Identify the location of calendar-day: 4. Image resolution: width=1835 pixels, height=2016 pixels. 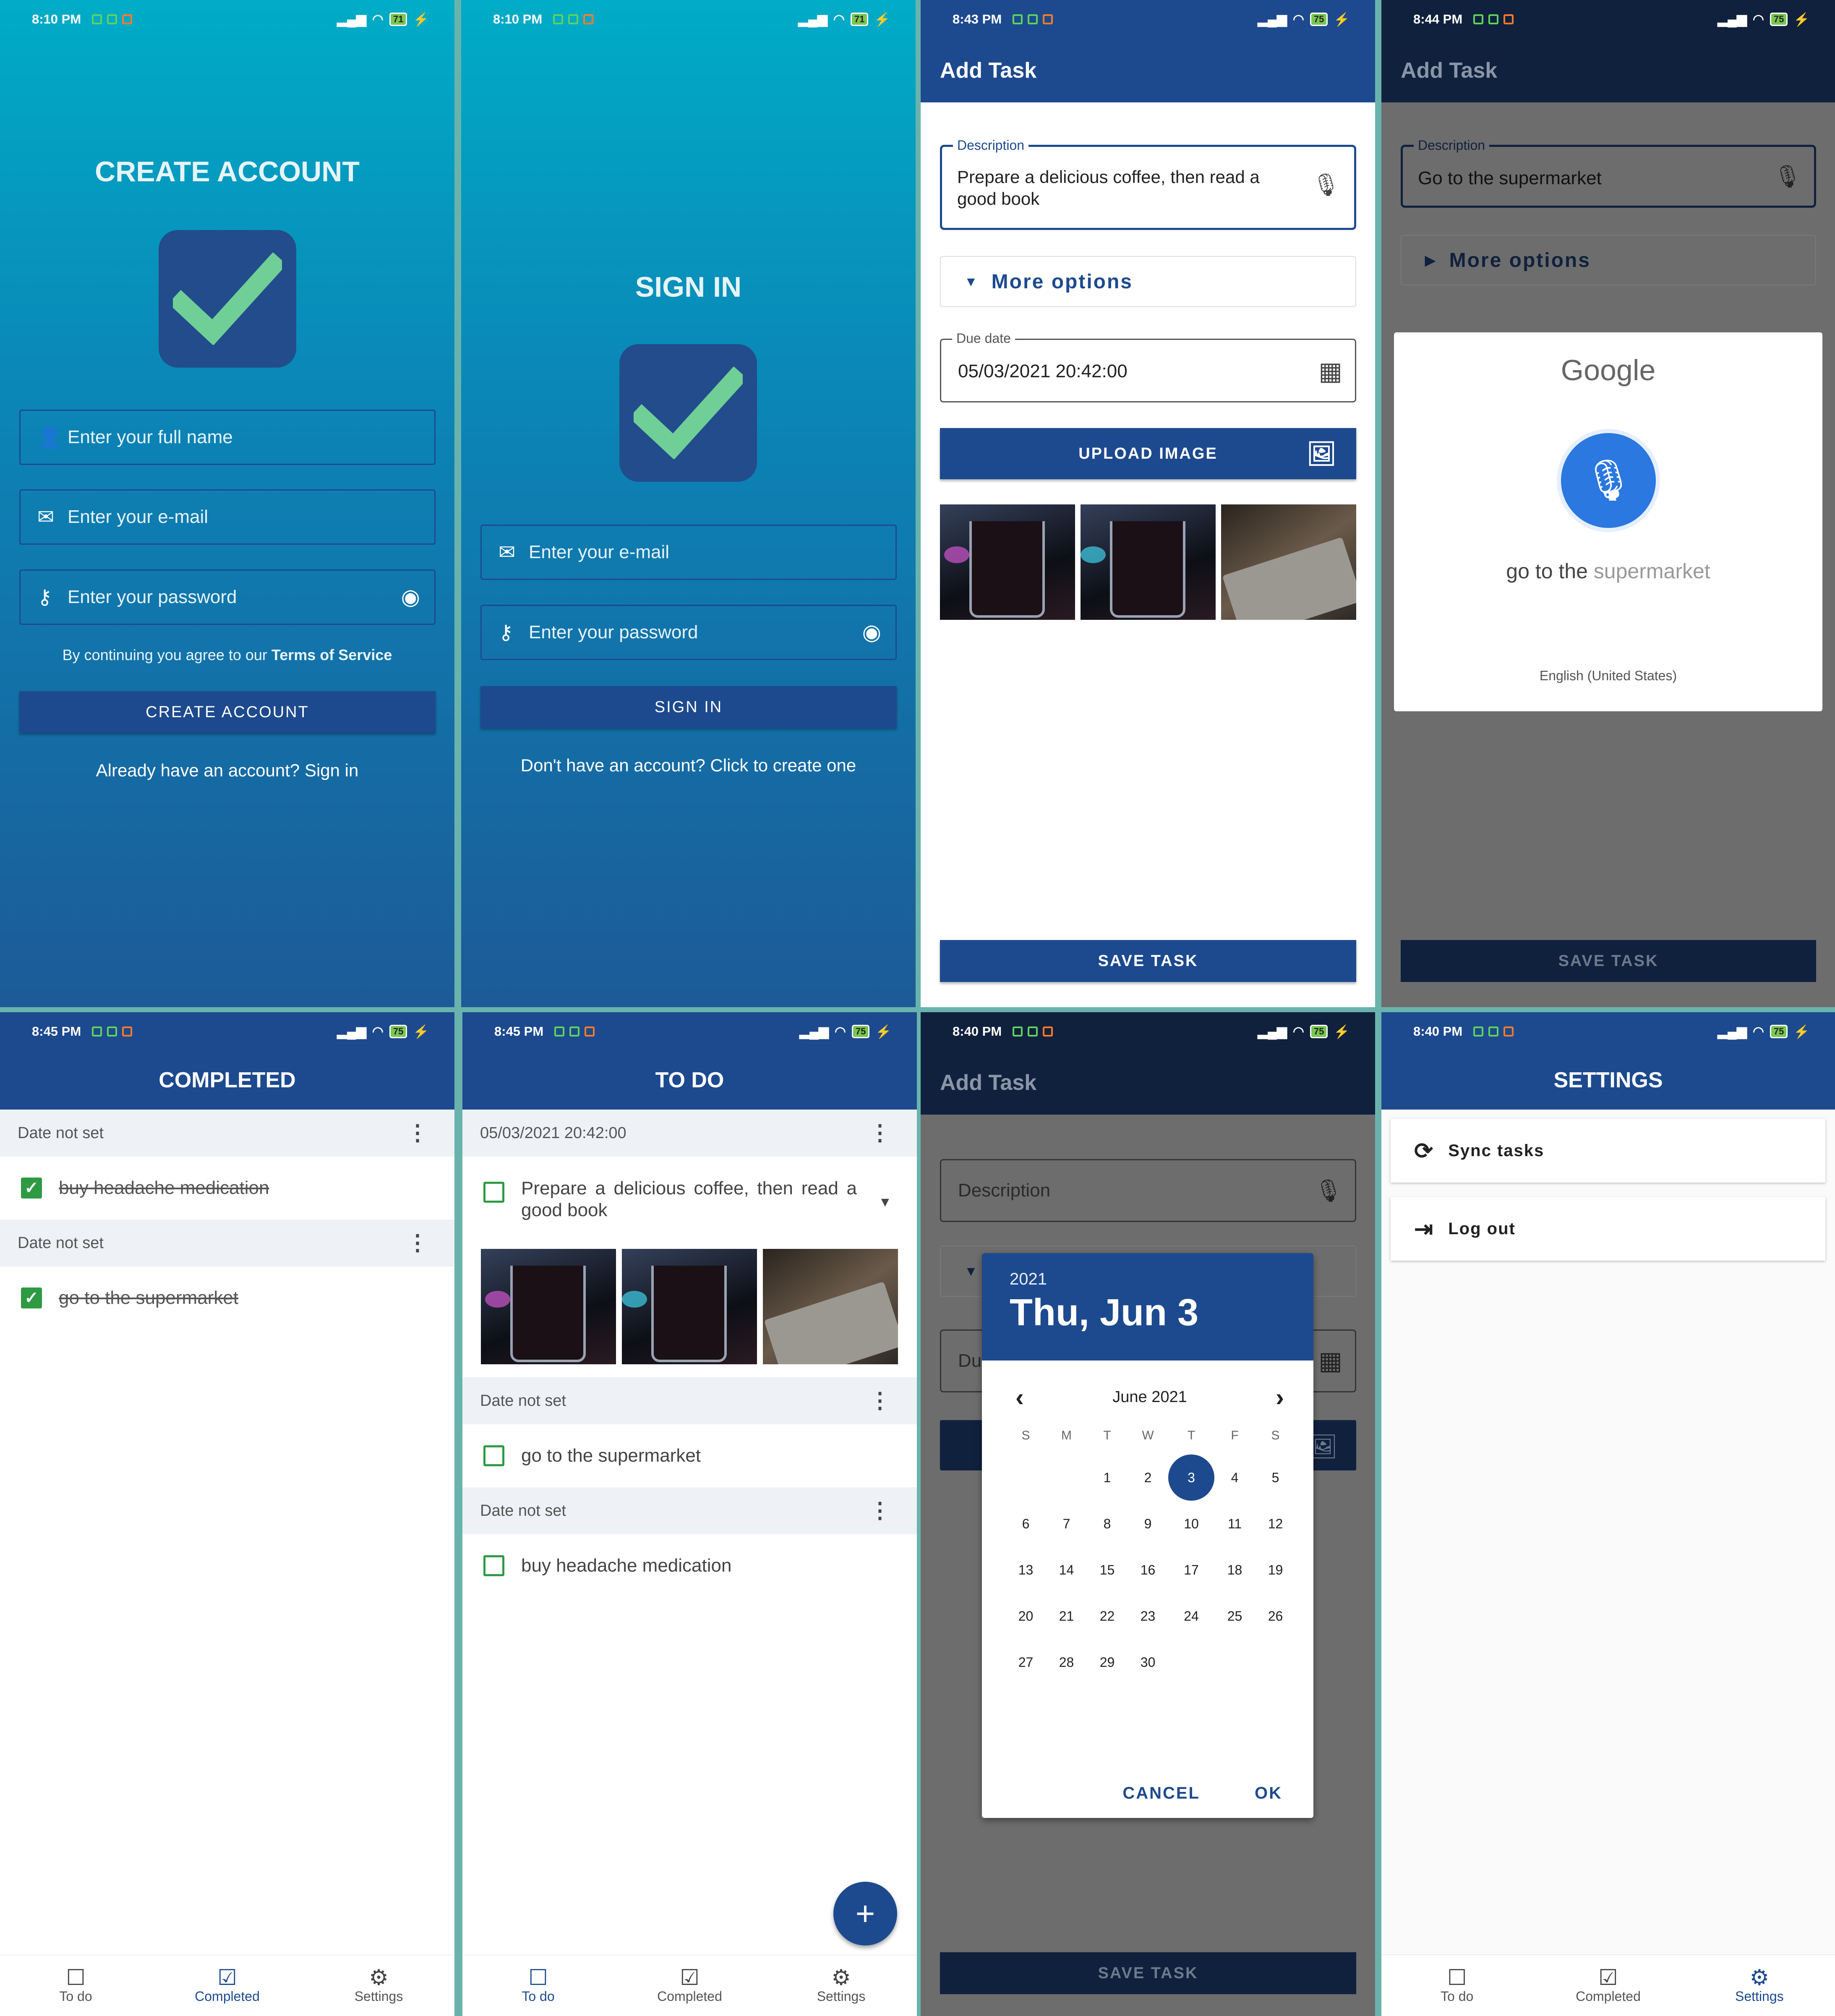
(1235, 1478).